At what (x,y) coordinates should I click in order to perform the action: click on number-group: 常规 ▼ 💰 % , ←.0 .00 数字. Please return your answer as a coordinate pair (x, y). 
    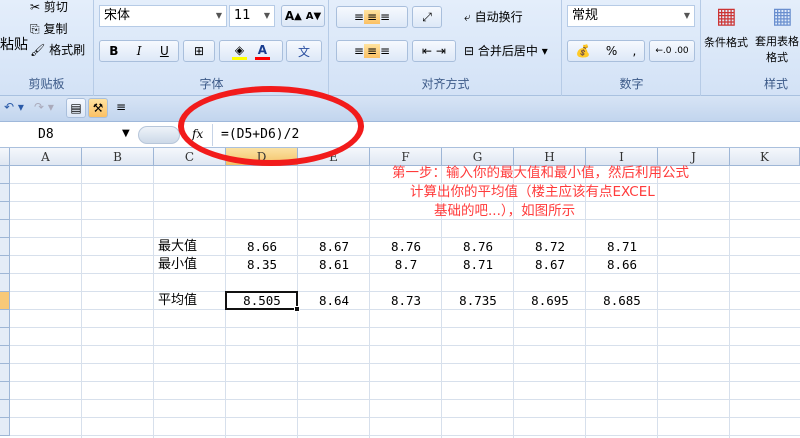
    Looking at the image, I should click on (632, 48).